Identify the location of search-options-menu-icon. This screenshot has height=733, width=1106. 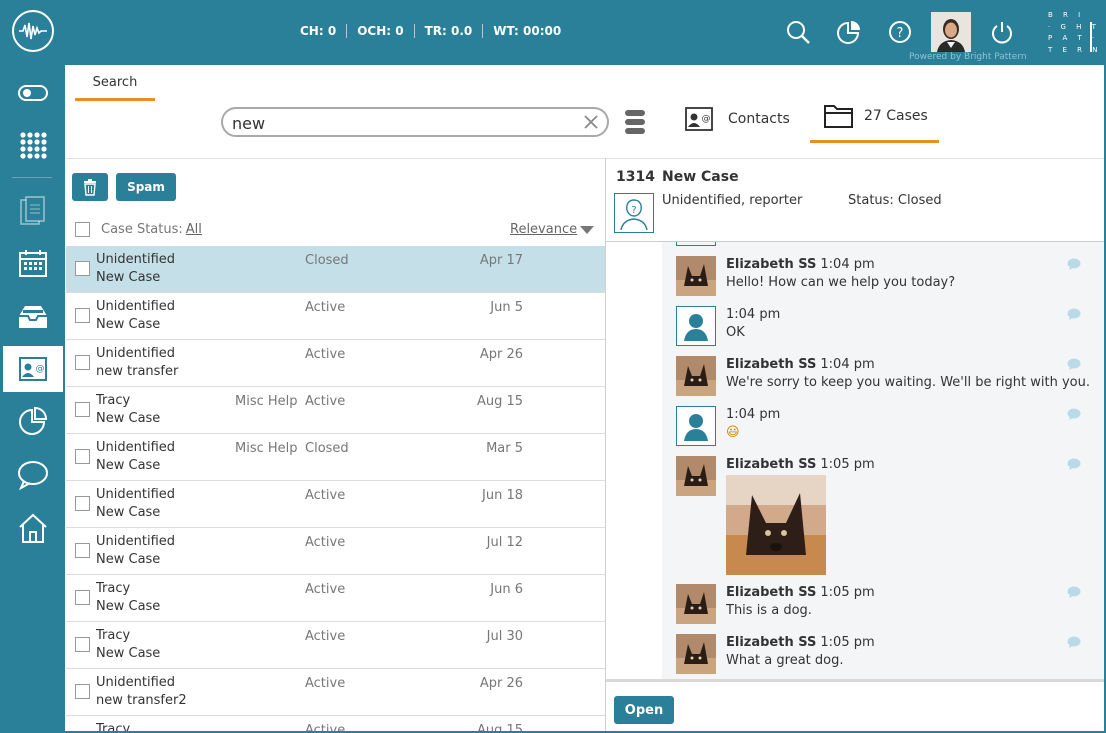
(635, 122).